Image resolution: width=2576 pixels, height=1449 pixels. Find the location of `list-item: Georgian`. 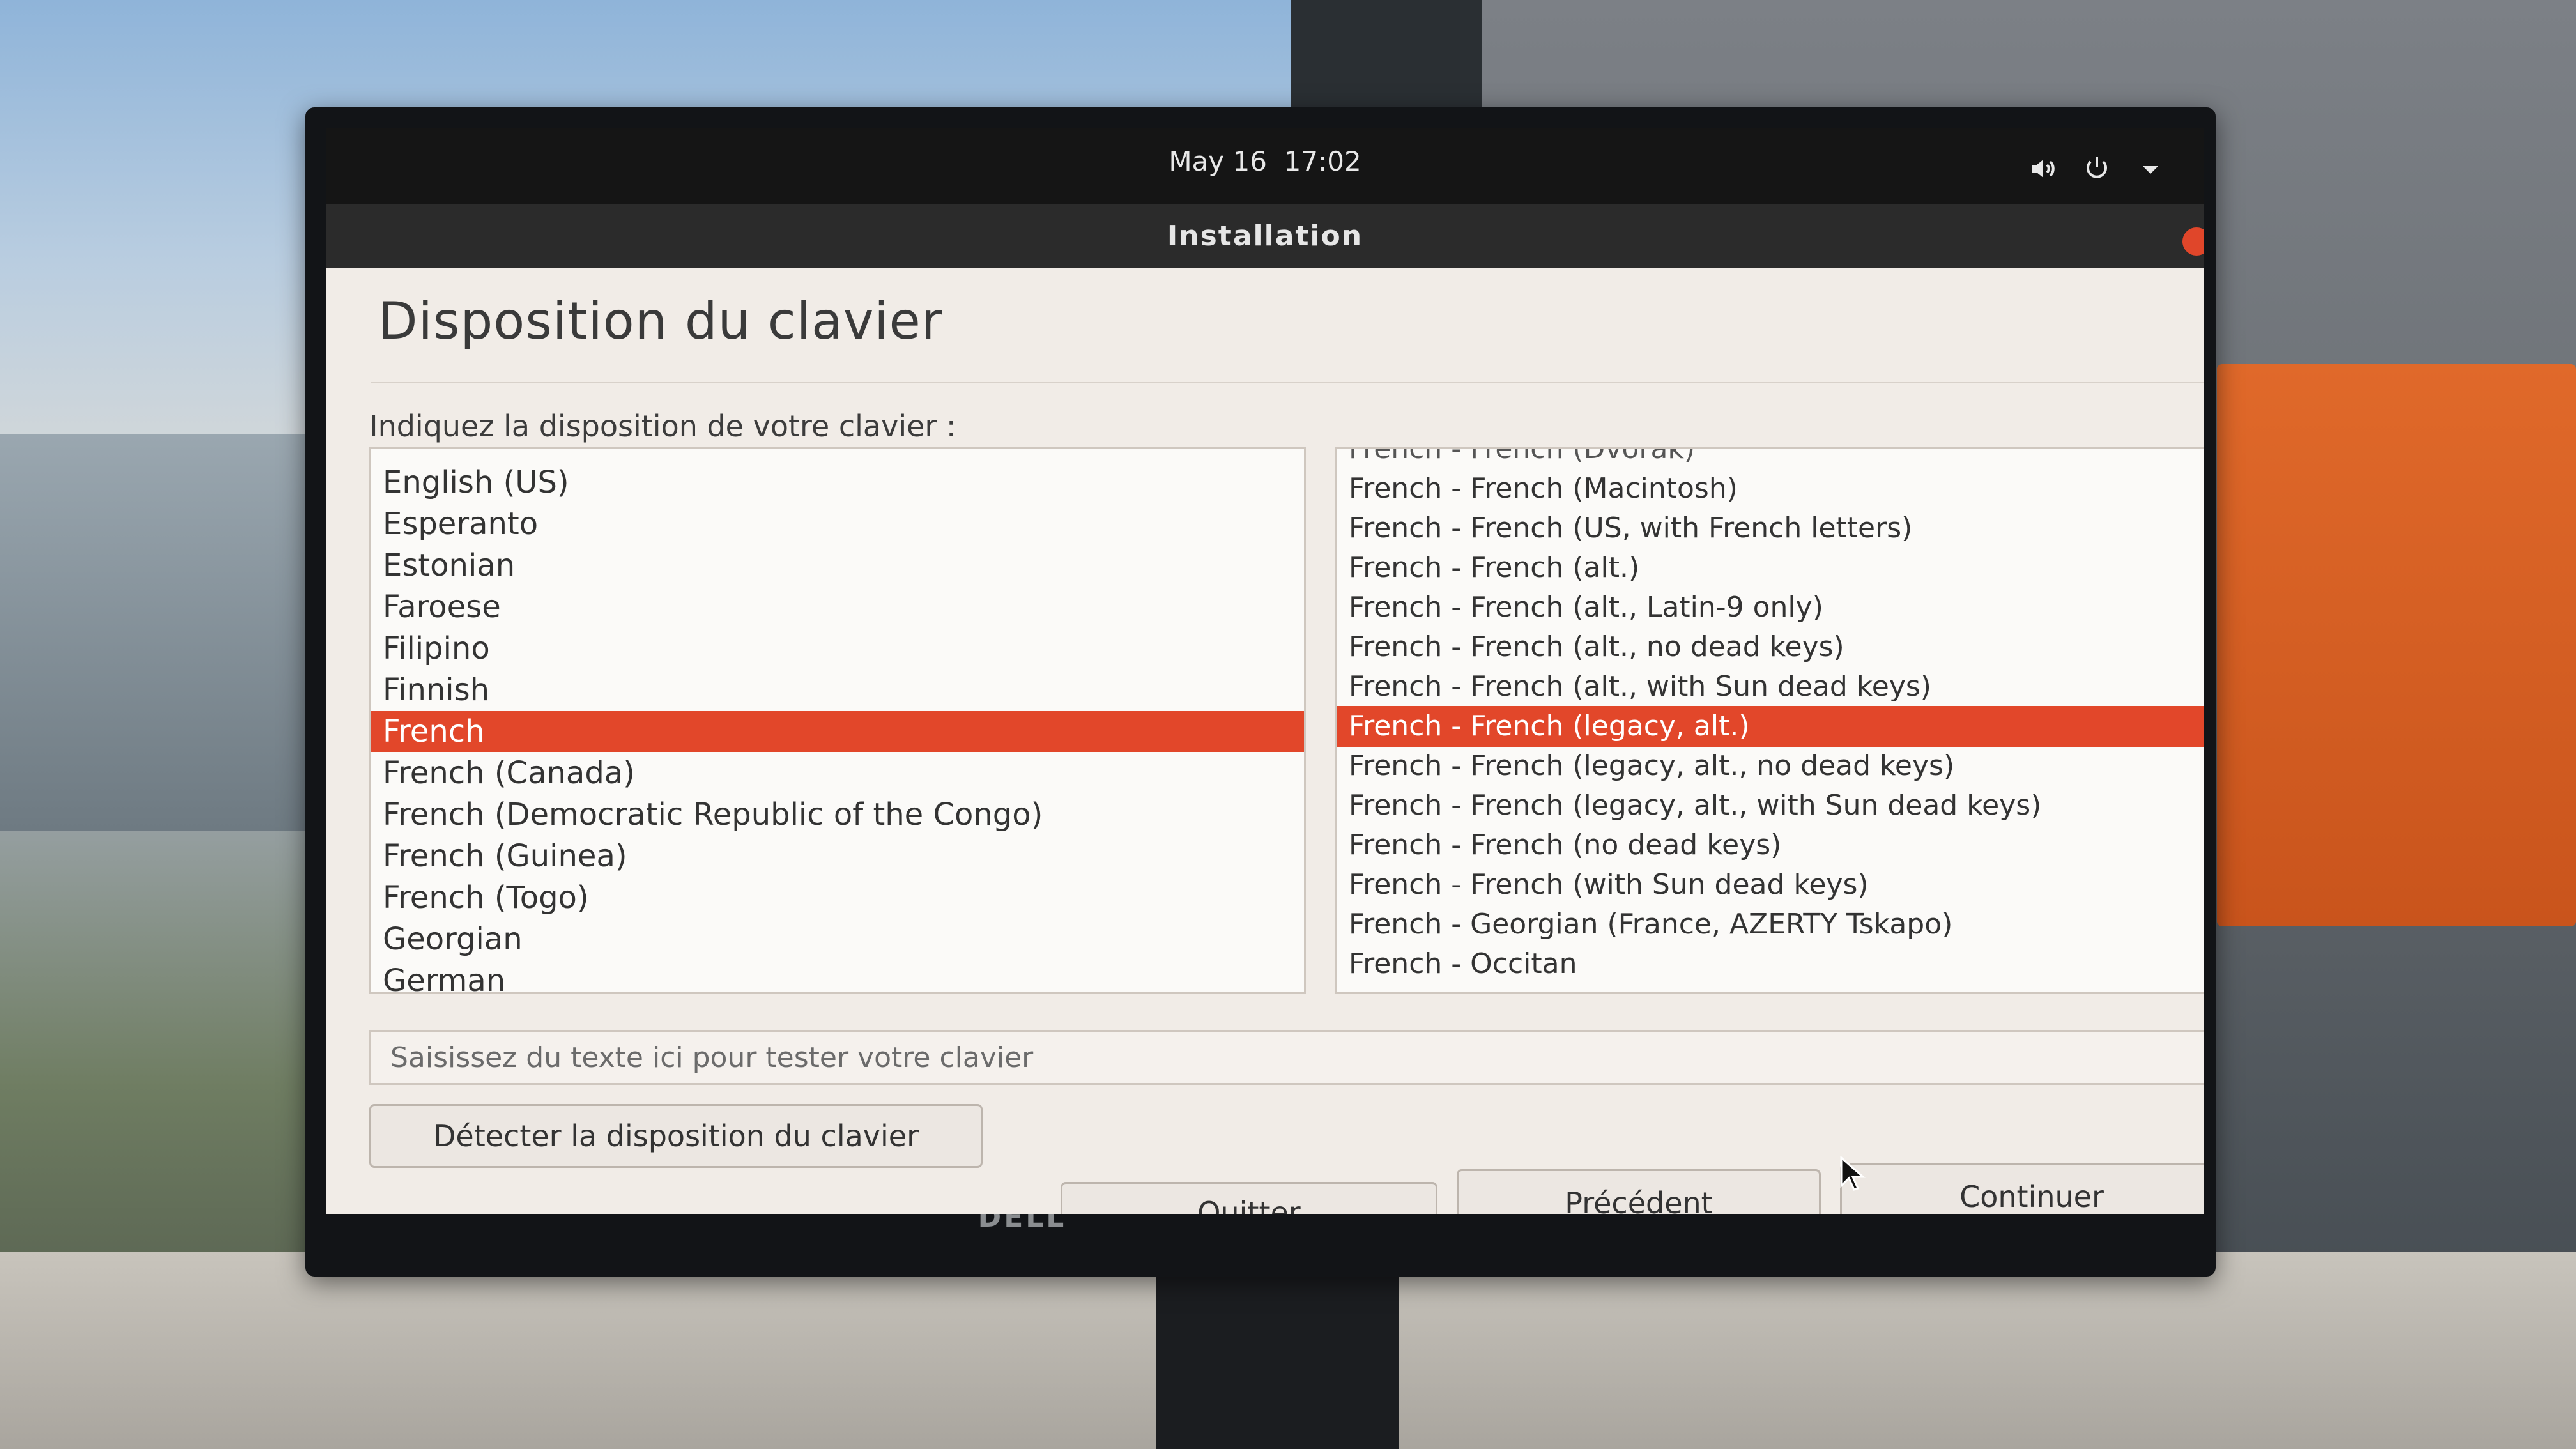

list-item: Georgian is located at coordinates (837, 939).